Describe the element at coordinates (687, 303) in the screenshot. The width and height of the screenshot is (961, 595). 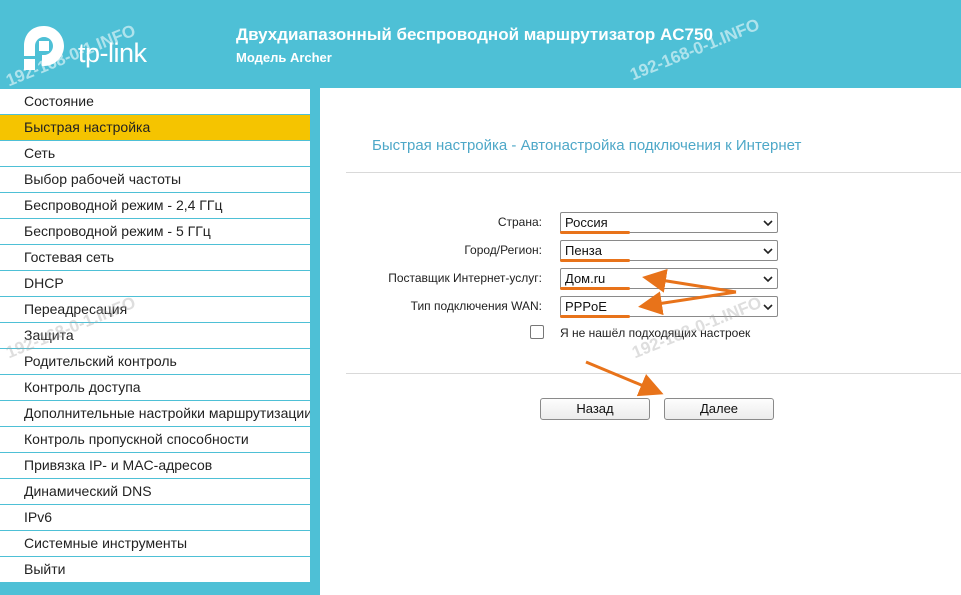
I see `arrow-to-wan` at that location.